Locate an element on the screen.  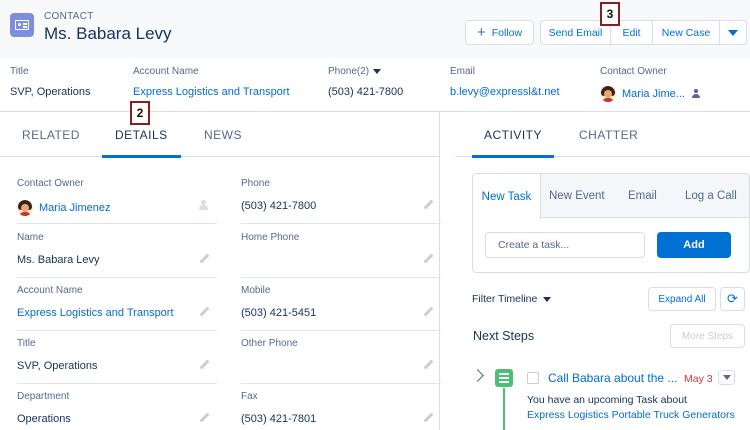
phone-label: Phone(2) is located at coordinates (349, 71).